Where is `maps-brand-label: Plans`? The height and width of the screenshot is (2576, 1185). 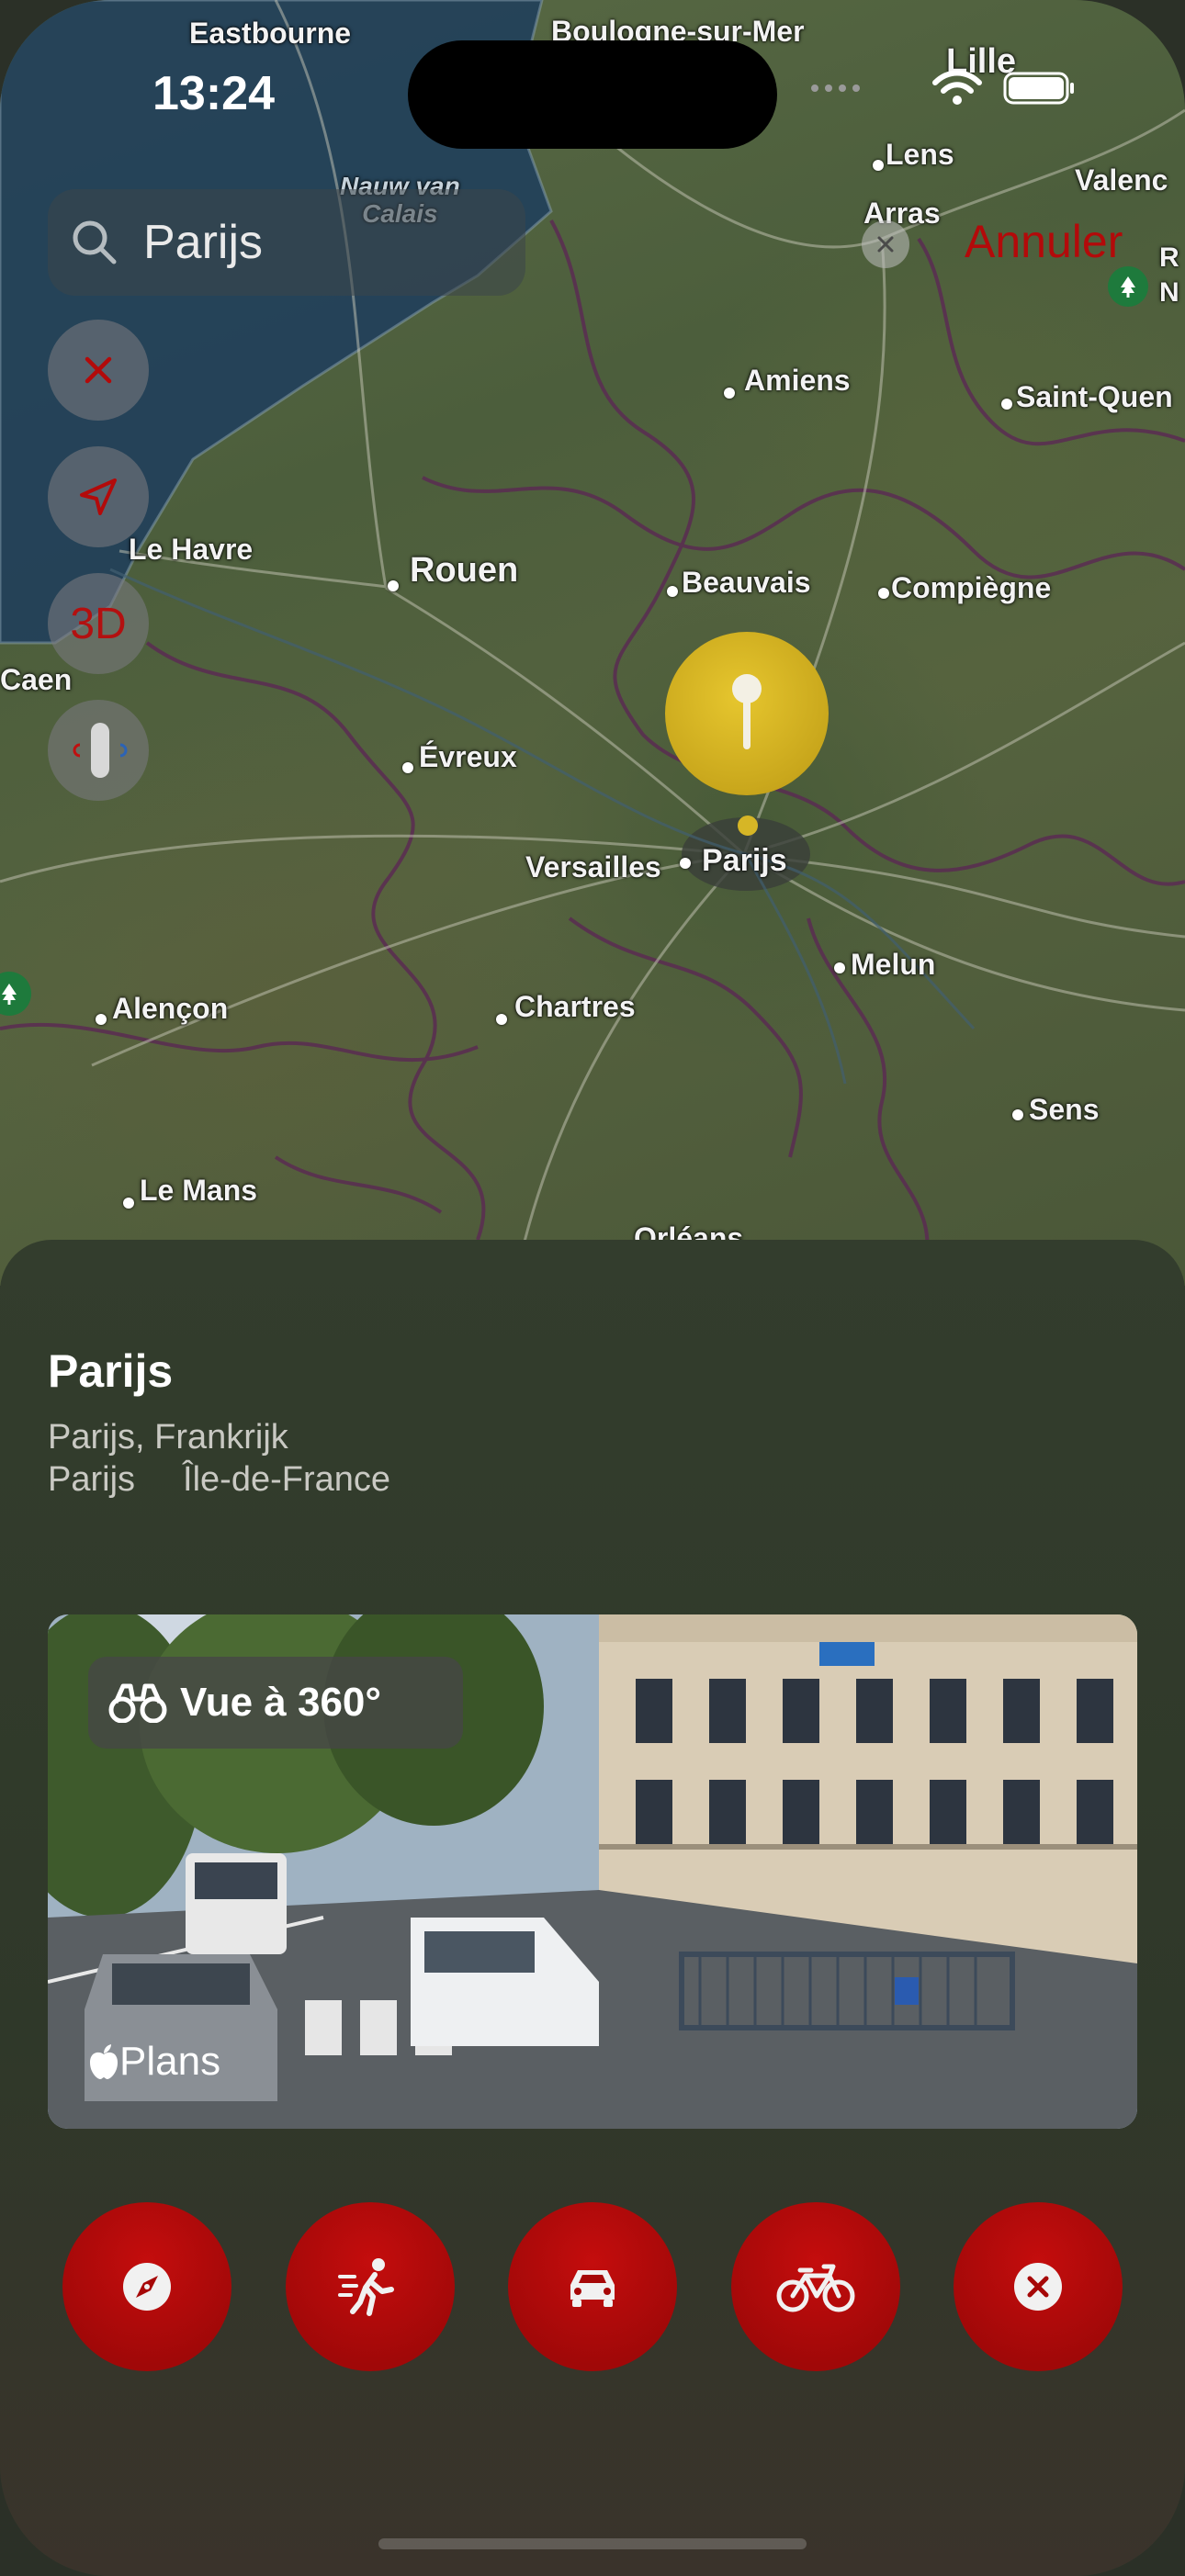
maps-brand-label: Plans is located at coordinates (170, 2061).